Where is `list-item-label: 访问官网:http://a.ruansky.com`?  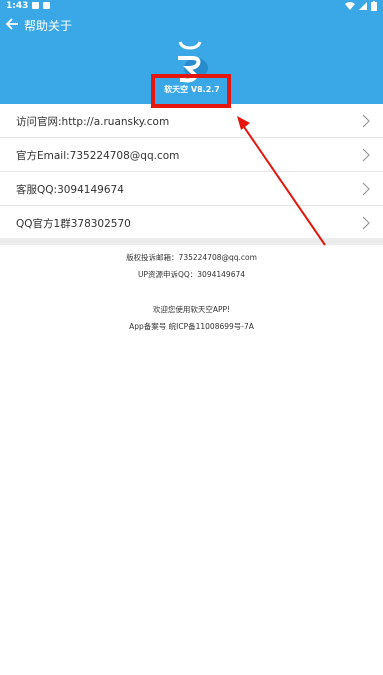
list-item-label: 访问官网:http://a.ruansky.com is located at coordinates (93, 122).